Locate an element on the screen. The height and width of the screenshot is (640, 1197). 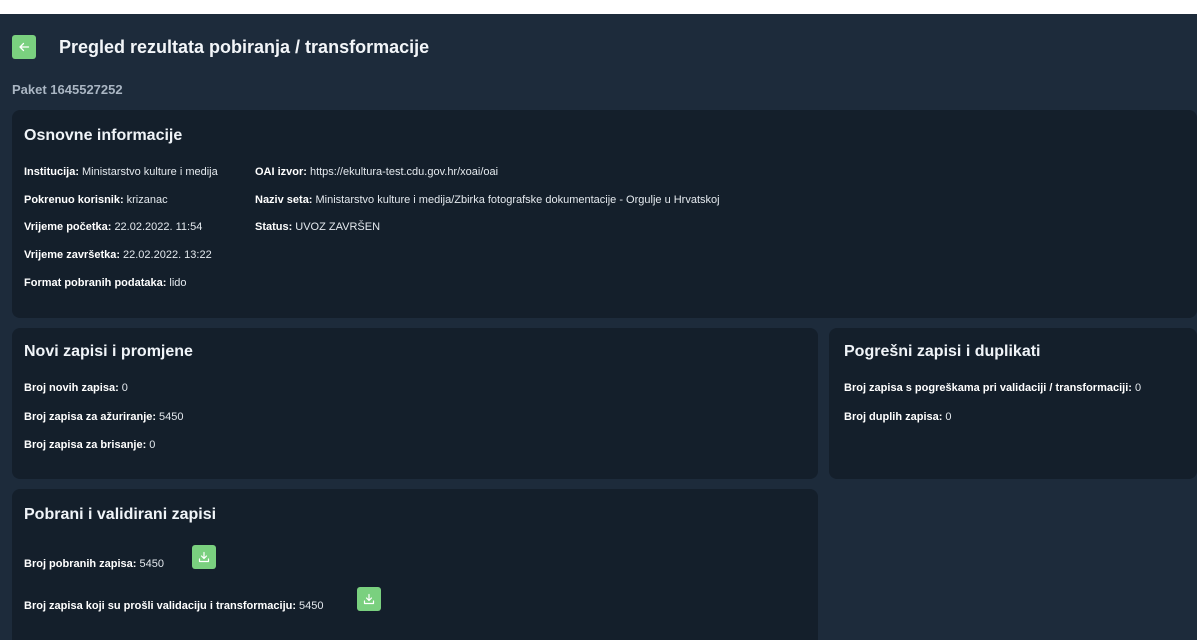
start-time-value: 22.02.2022. 11:54 is located at coordinates (158, 227).